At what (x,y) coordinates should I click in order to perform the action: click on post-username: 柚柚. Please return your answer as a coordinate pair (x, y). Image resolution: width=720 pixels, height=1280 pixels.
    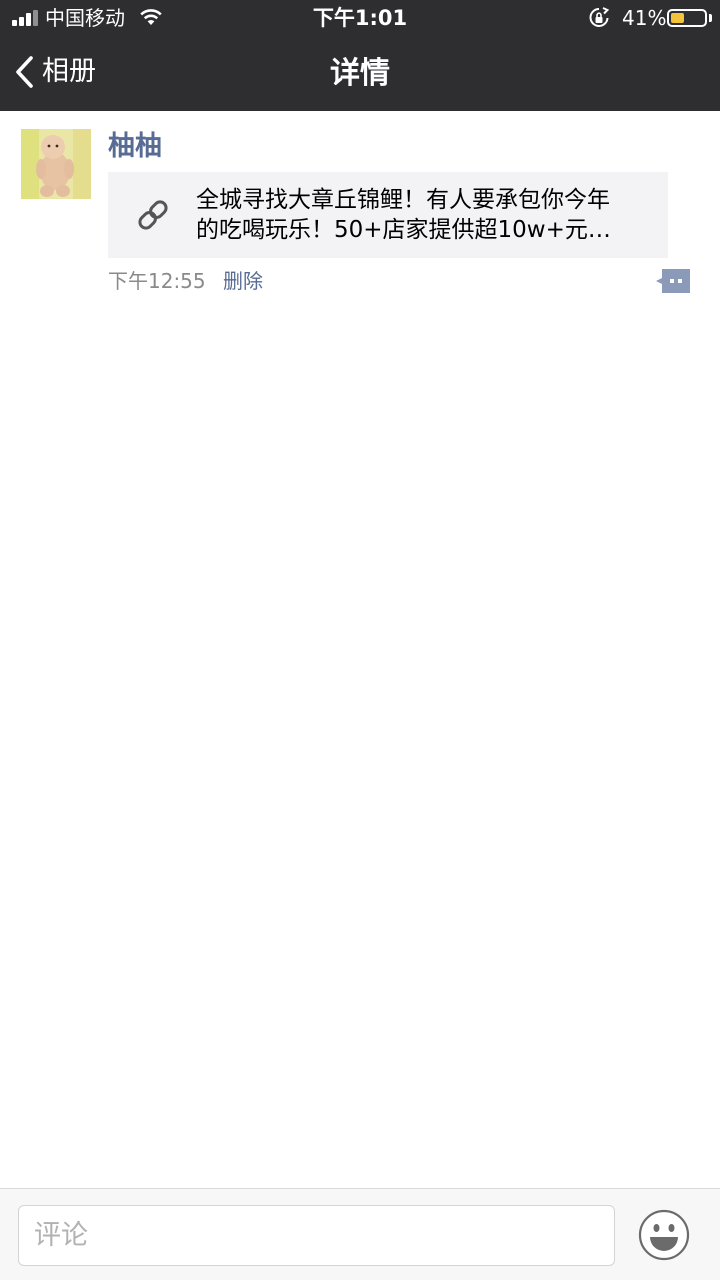
    Looking at the image, I should click on (135, 147).